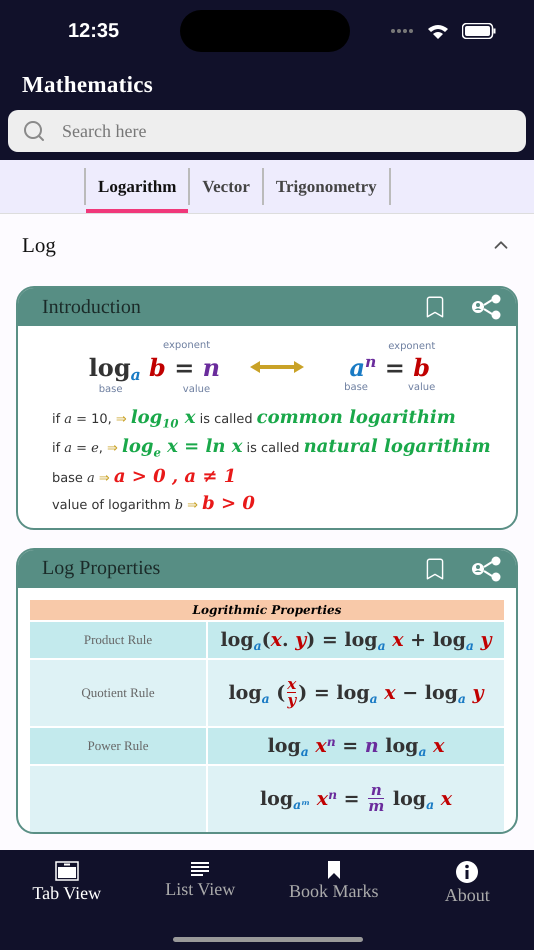 The image size is (534, 950). I want to click on search-field: Search here, so click(267, 131).